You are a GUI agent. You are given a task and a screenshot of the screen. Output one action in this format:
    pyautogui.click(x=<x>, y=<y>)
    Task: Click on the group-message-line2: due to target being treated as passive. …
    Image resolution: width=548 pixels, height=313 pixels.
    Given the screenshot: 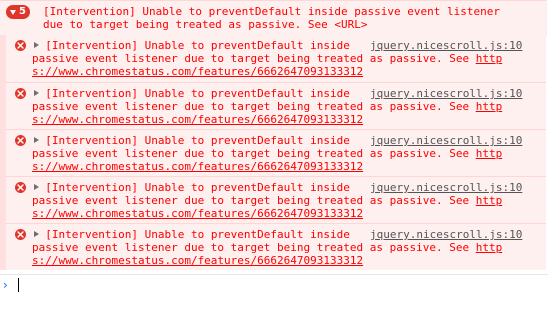 What is the action you would take?
    pyautogui.click(x=205, y=24)
    